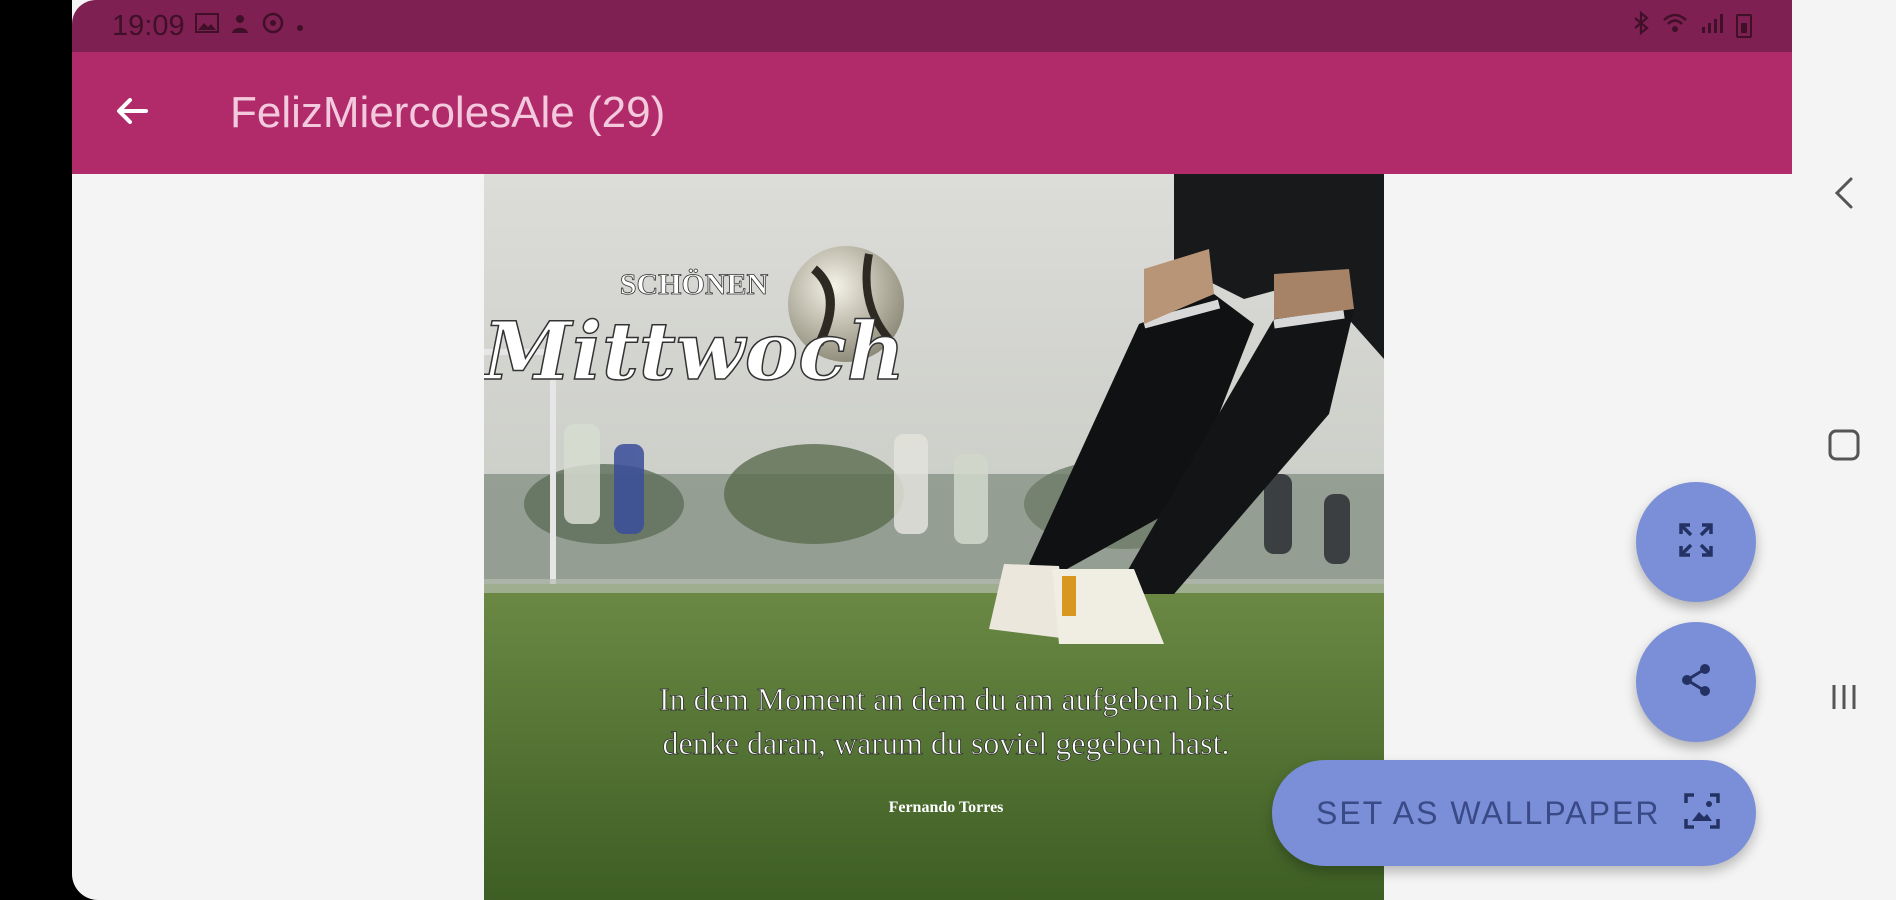 The width and height of the screenshot is (1896, 900). I want to click on chevron-left-icon, so click(1844, 195).